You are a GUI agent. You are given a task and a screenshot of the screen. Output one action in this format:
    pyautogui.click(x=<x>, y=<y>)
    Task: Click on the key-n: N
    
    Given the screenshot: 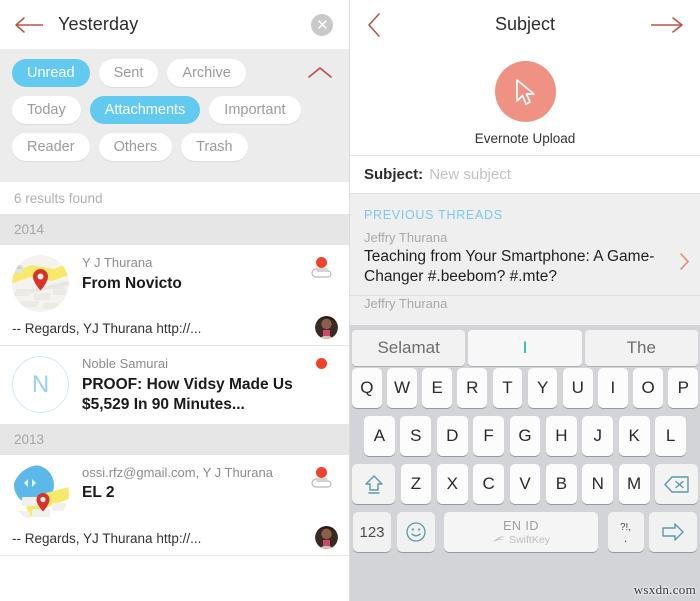 What is the action you would take?
    pyautogui.click(x=598, y=484)
    